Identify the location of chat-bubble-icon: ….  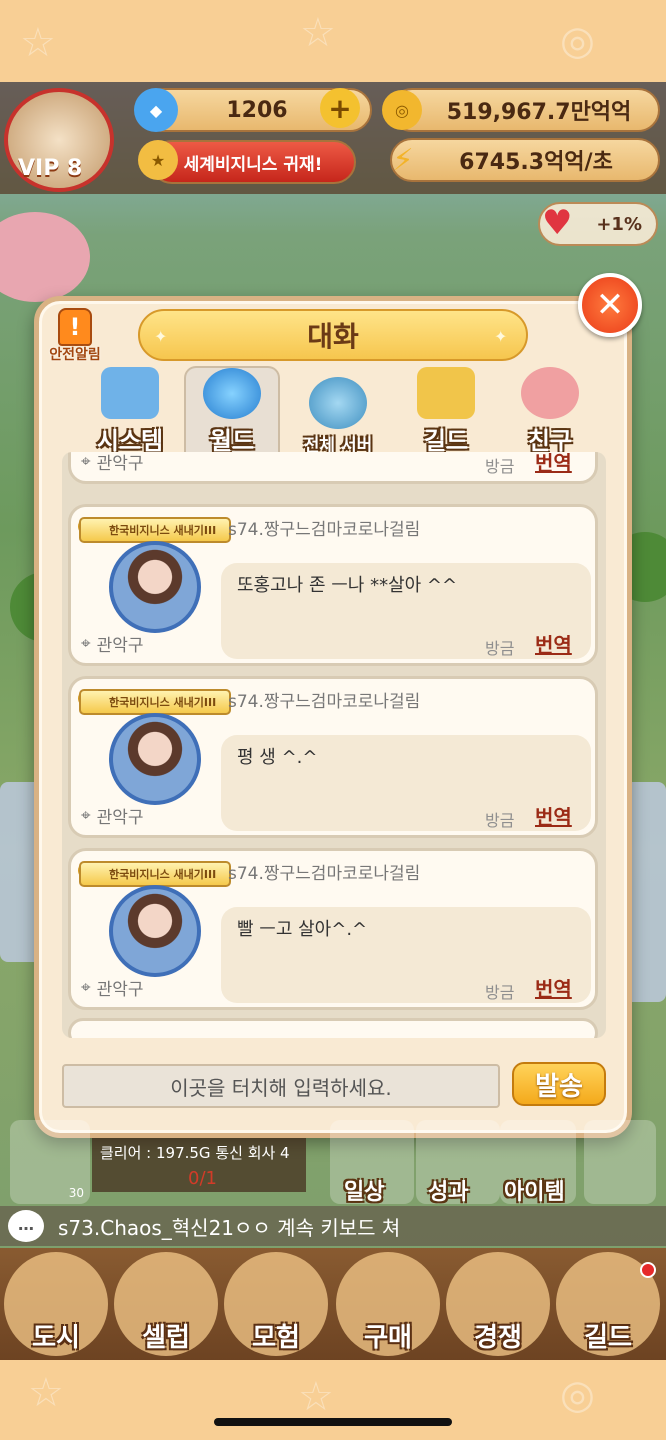
(26, 1226).